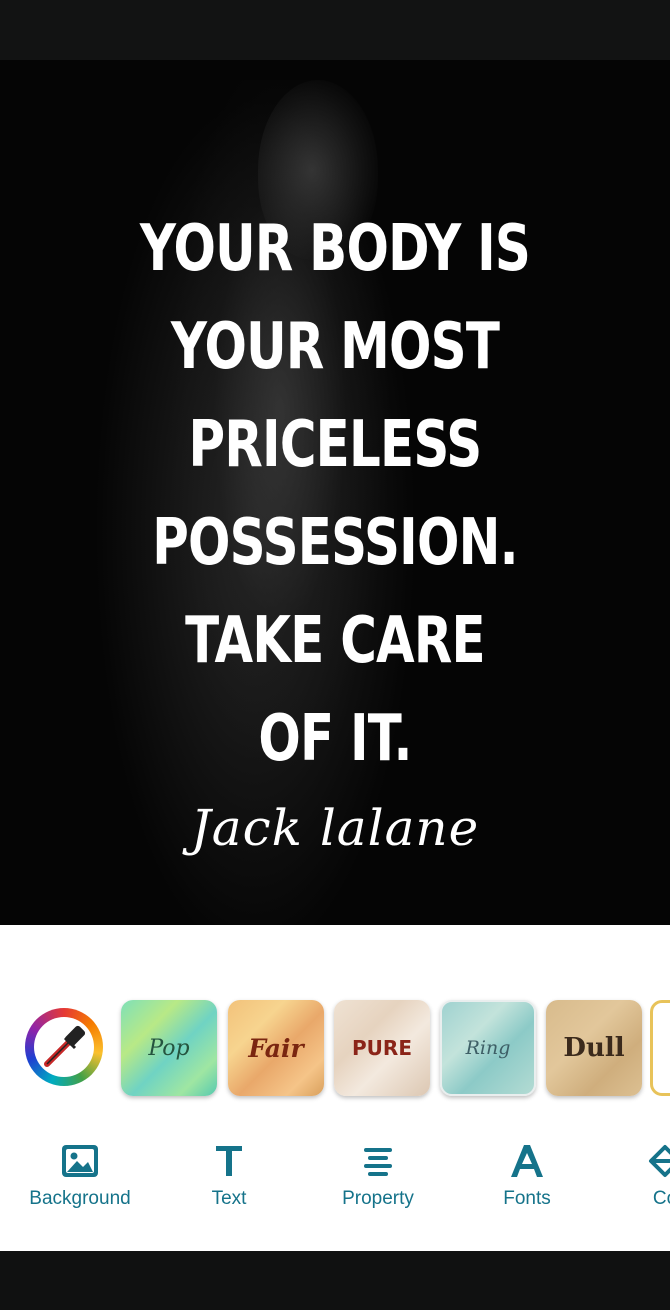 The width and height of the screenshot is (670, 1310). What do you see at coordinates (527, 1161) in the screenshot?
I see `font-icon` at bounding box center [527, 1161].